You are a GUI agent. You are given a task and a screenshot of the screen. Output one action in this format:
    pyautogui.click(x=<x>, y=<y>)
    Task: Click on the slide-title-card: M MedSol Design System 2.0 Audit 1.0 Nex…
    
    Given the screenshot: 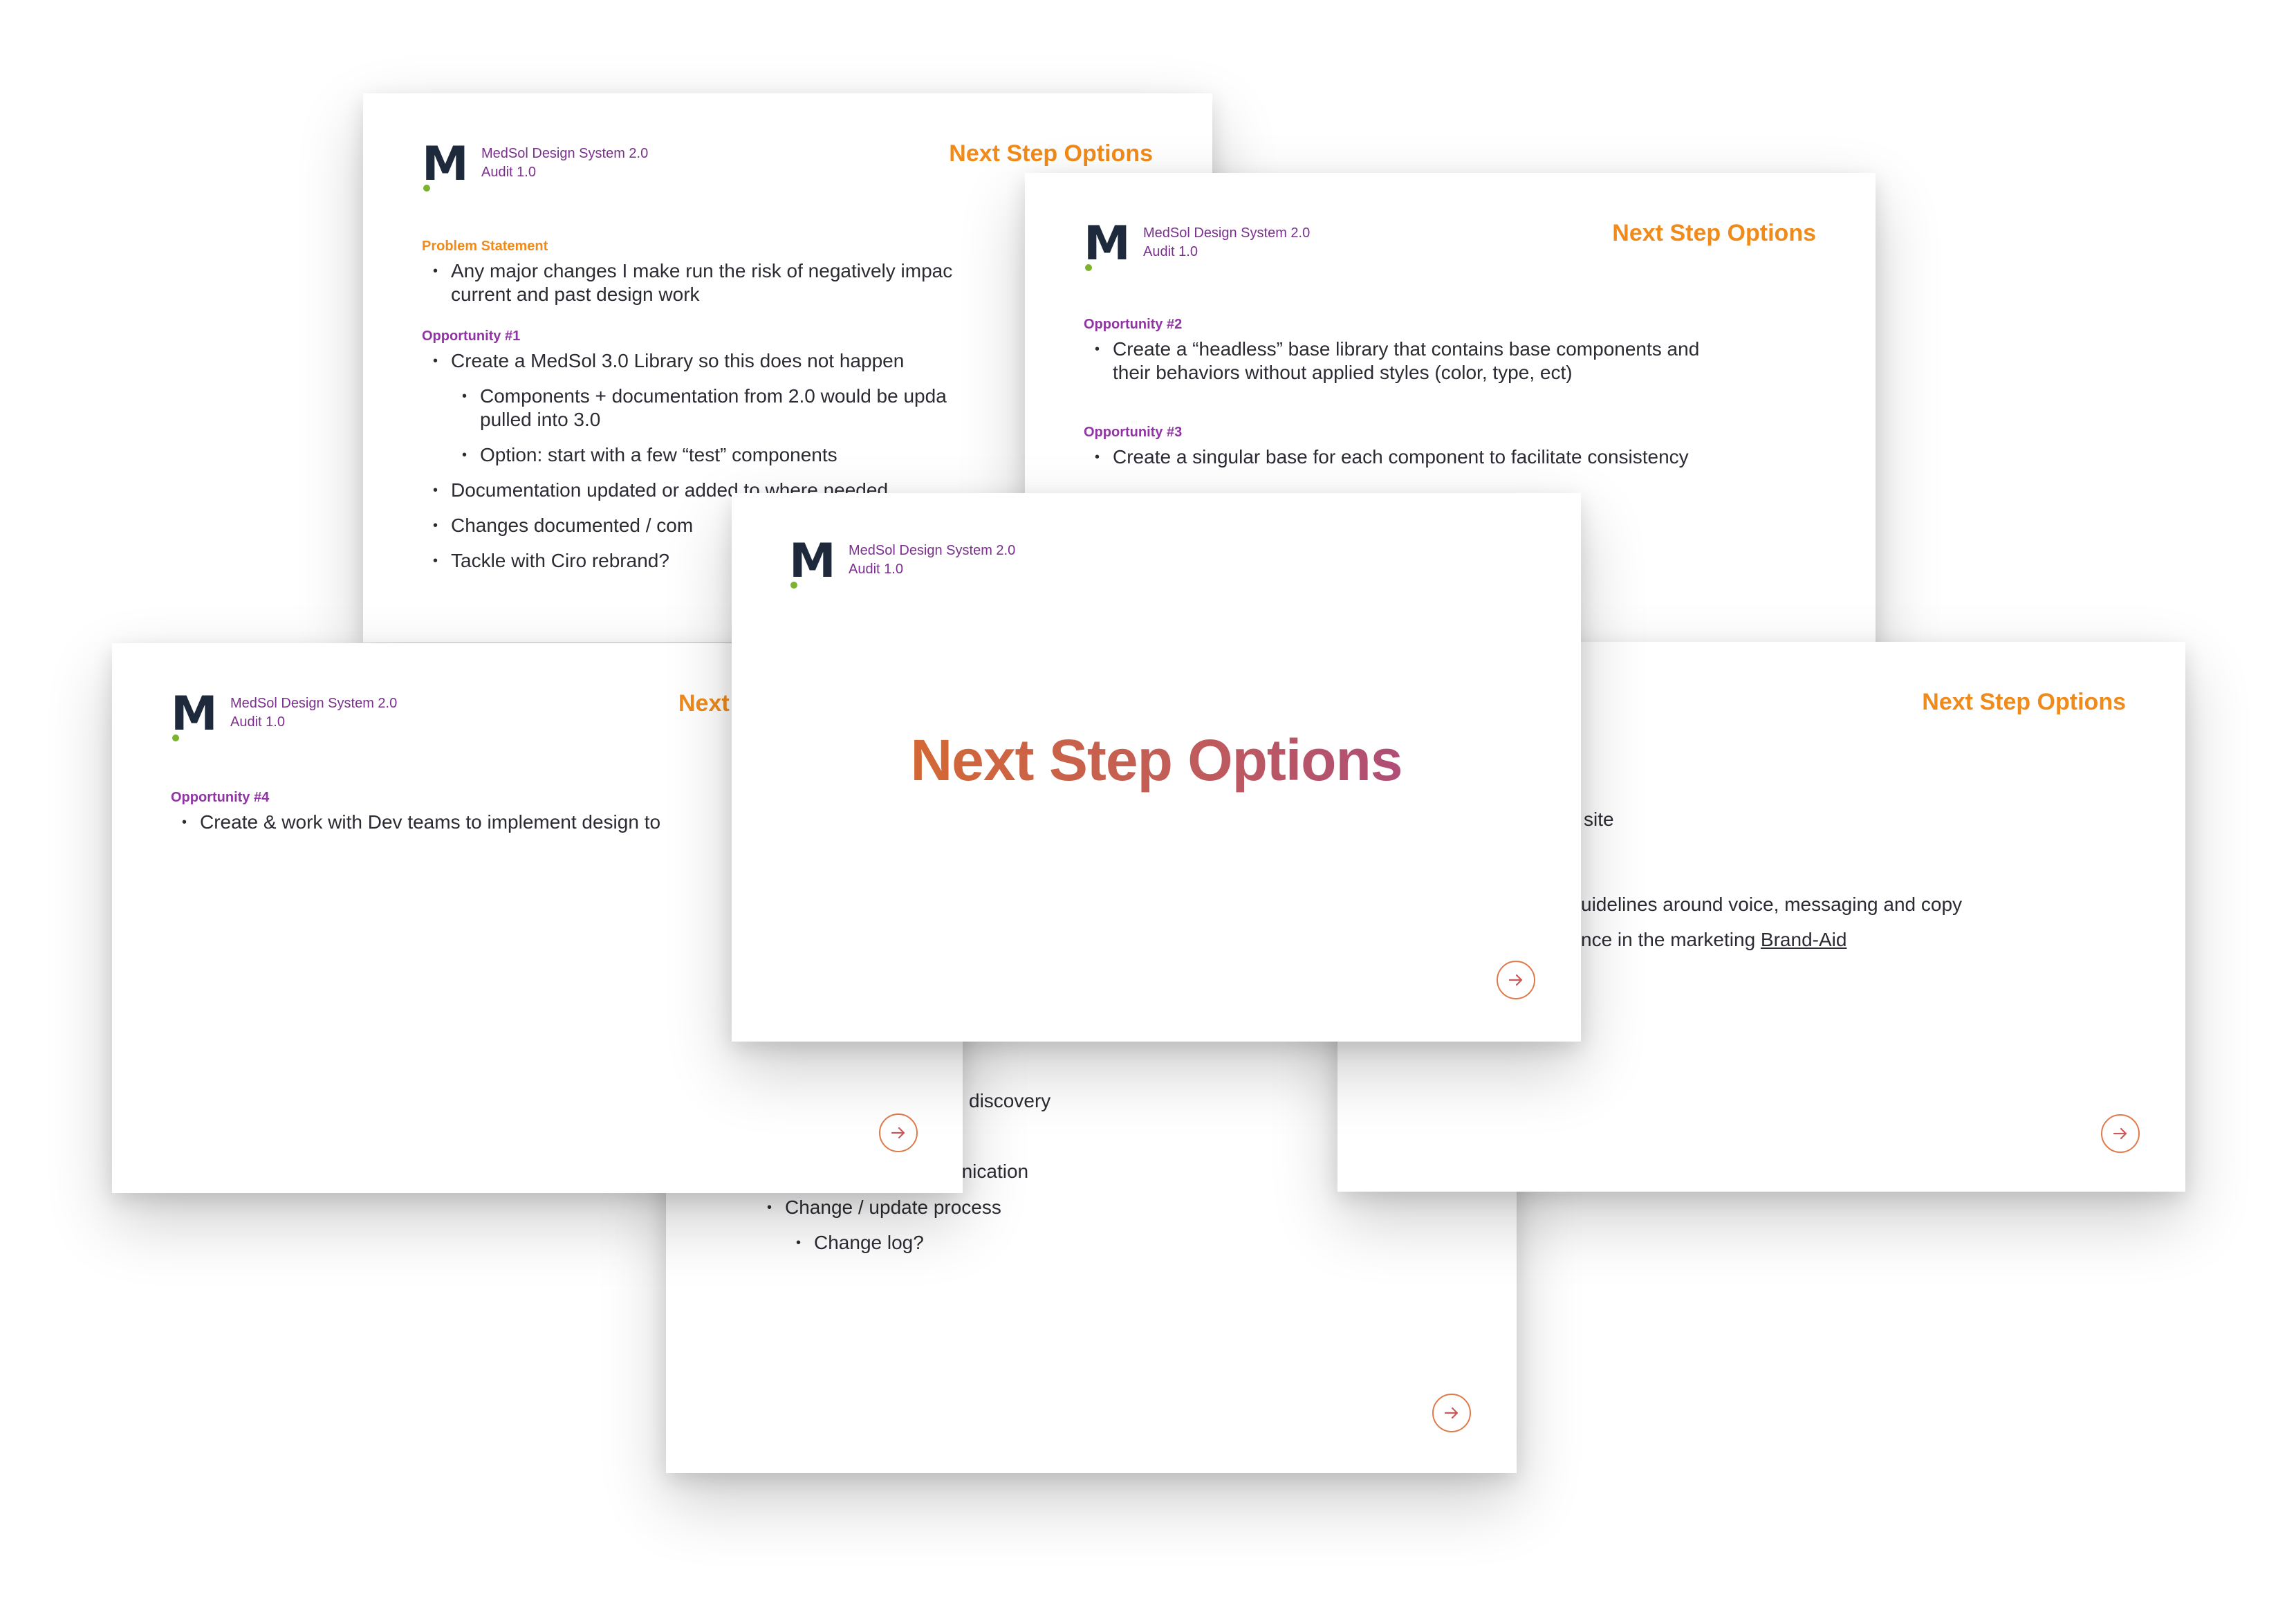 What is the action you would take?
    pyautogui.click(x=1157, y=767)
    